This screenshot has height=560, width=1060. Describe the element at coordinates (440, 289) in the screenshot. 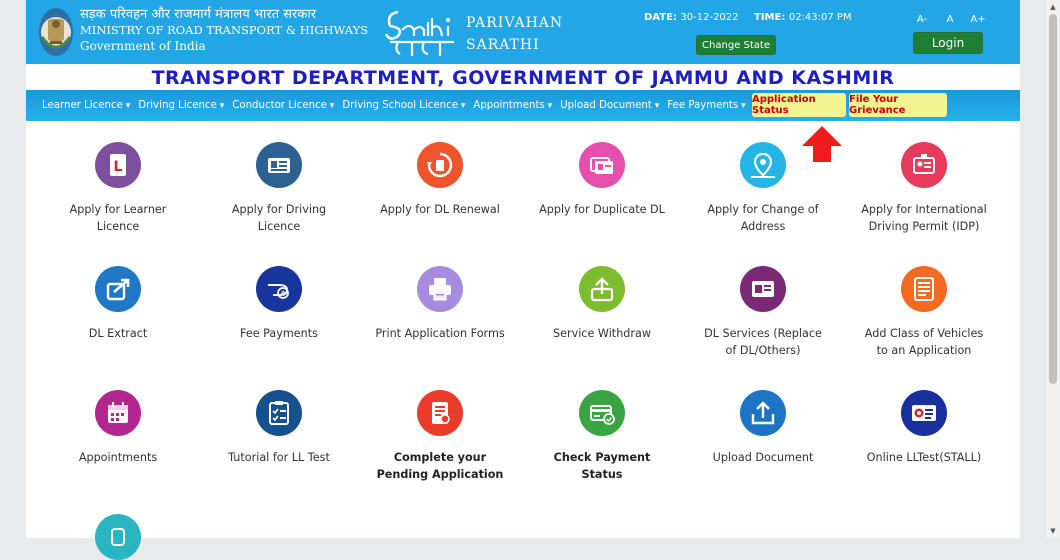

I see `print-forms-icon` at that location.